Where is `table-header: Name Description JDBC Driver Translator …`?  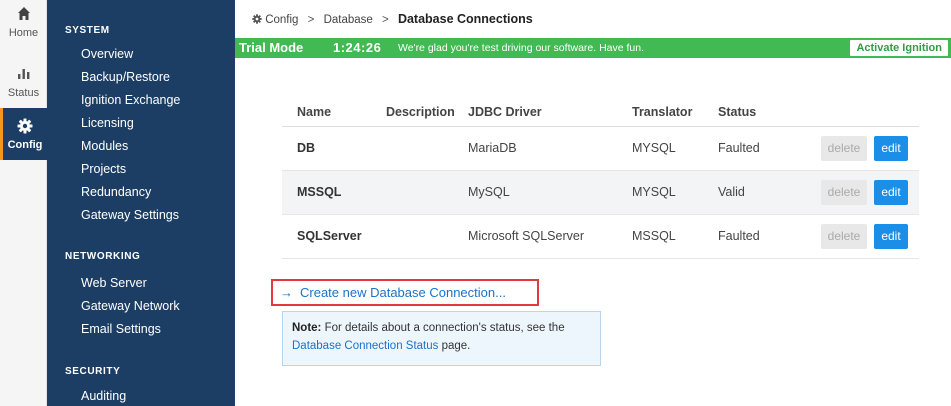
table-header: Name Description JDBC Driver Translator … is located at coordinates (600, 111).